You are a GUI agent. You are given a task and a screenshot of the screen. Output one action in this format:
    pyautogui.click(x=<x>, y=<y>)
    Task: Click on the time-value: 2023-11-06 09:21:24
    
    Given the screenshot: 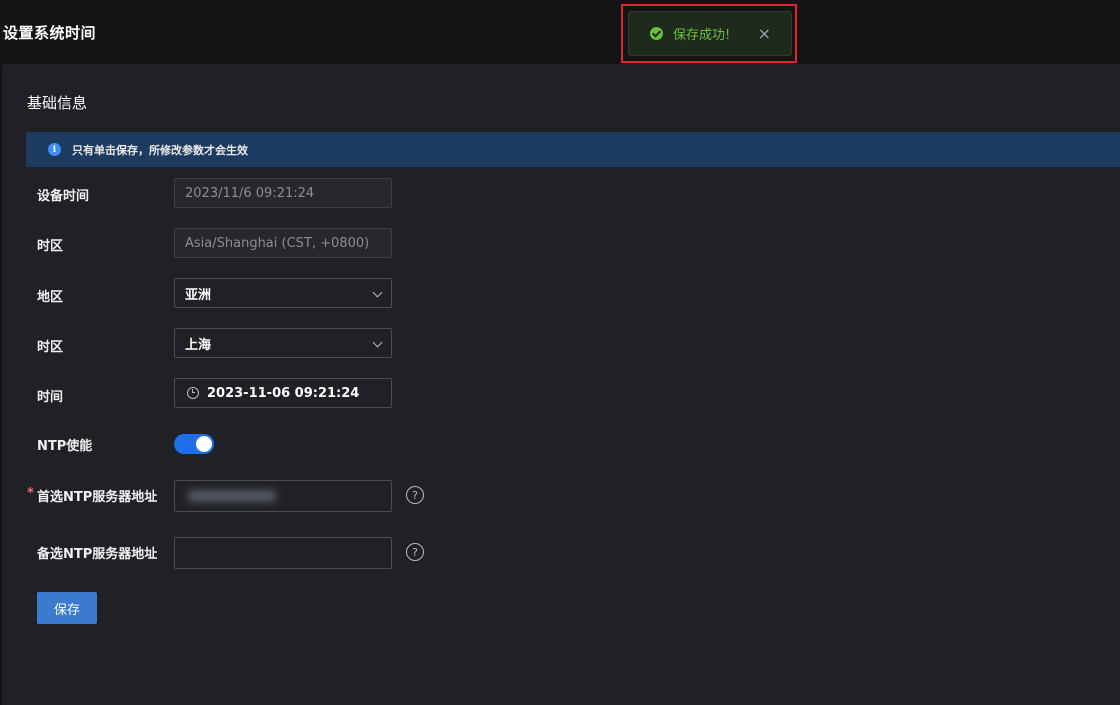 What is the action you would take?
    pyautogui.click(x=283, y=393)
    